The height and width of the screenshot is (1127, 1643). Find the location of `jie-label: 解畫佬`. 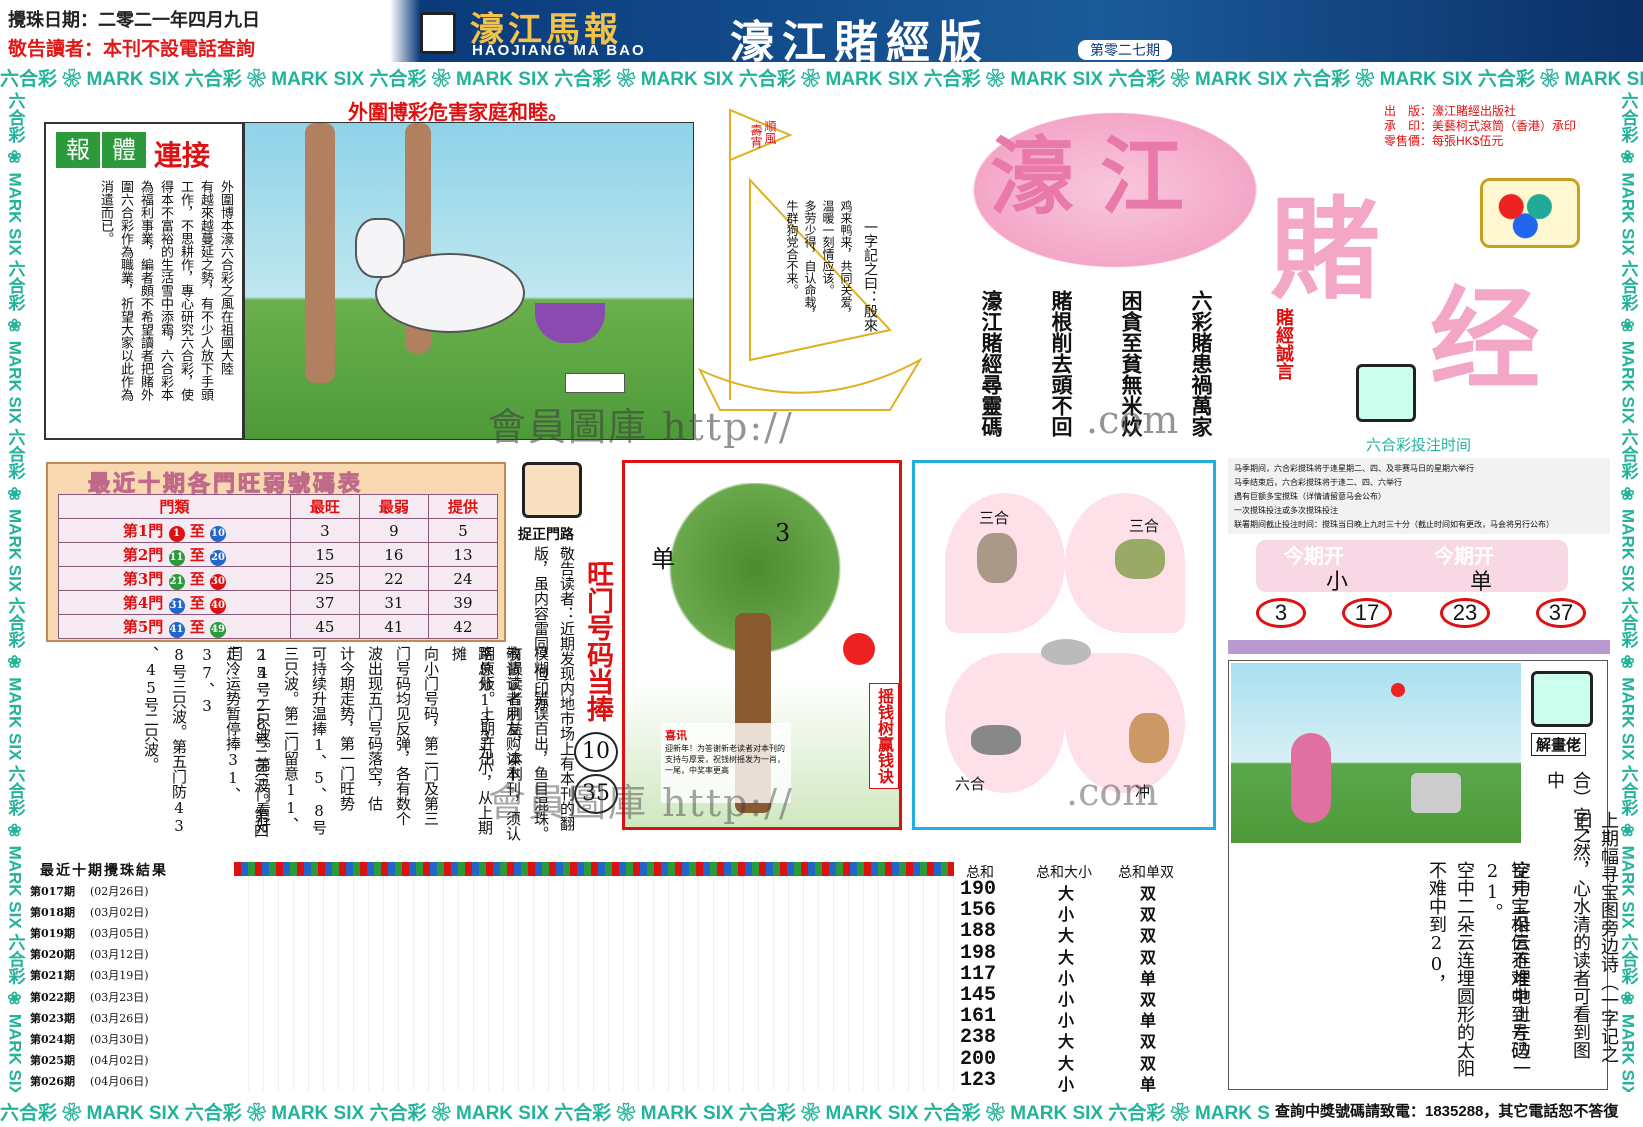

jie-label: 解畫佬 is located at coordinates (1559, 744).